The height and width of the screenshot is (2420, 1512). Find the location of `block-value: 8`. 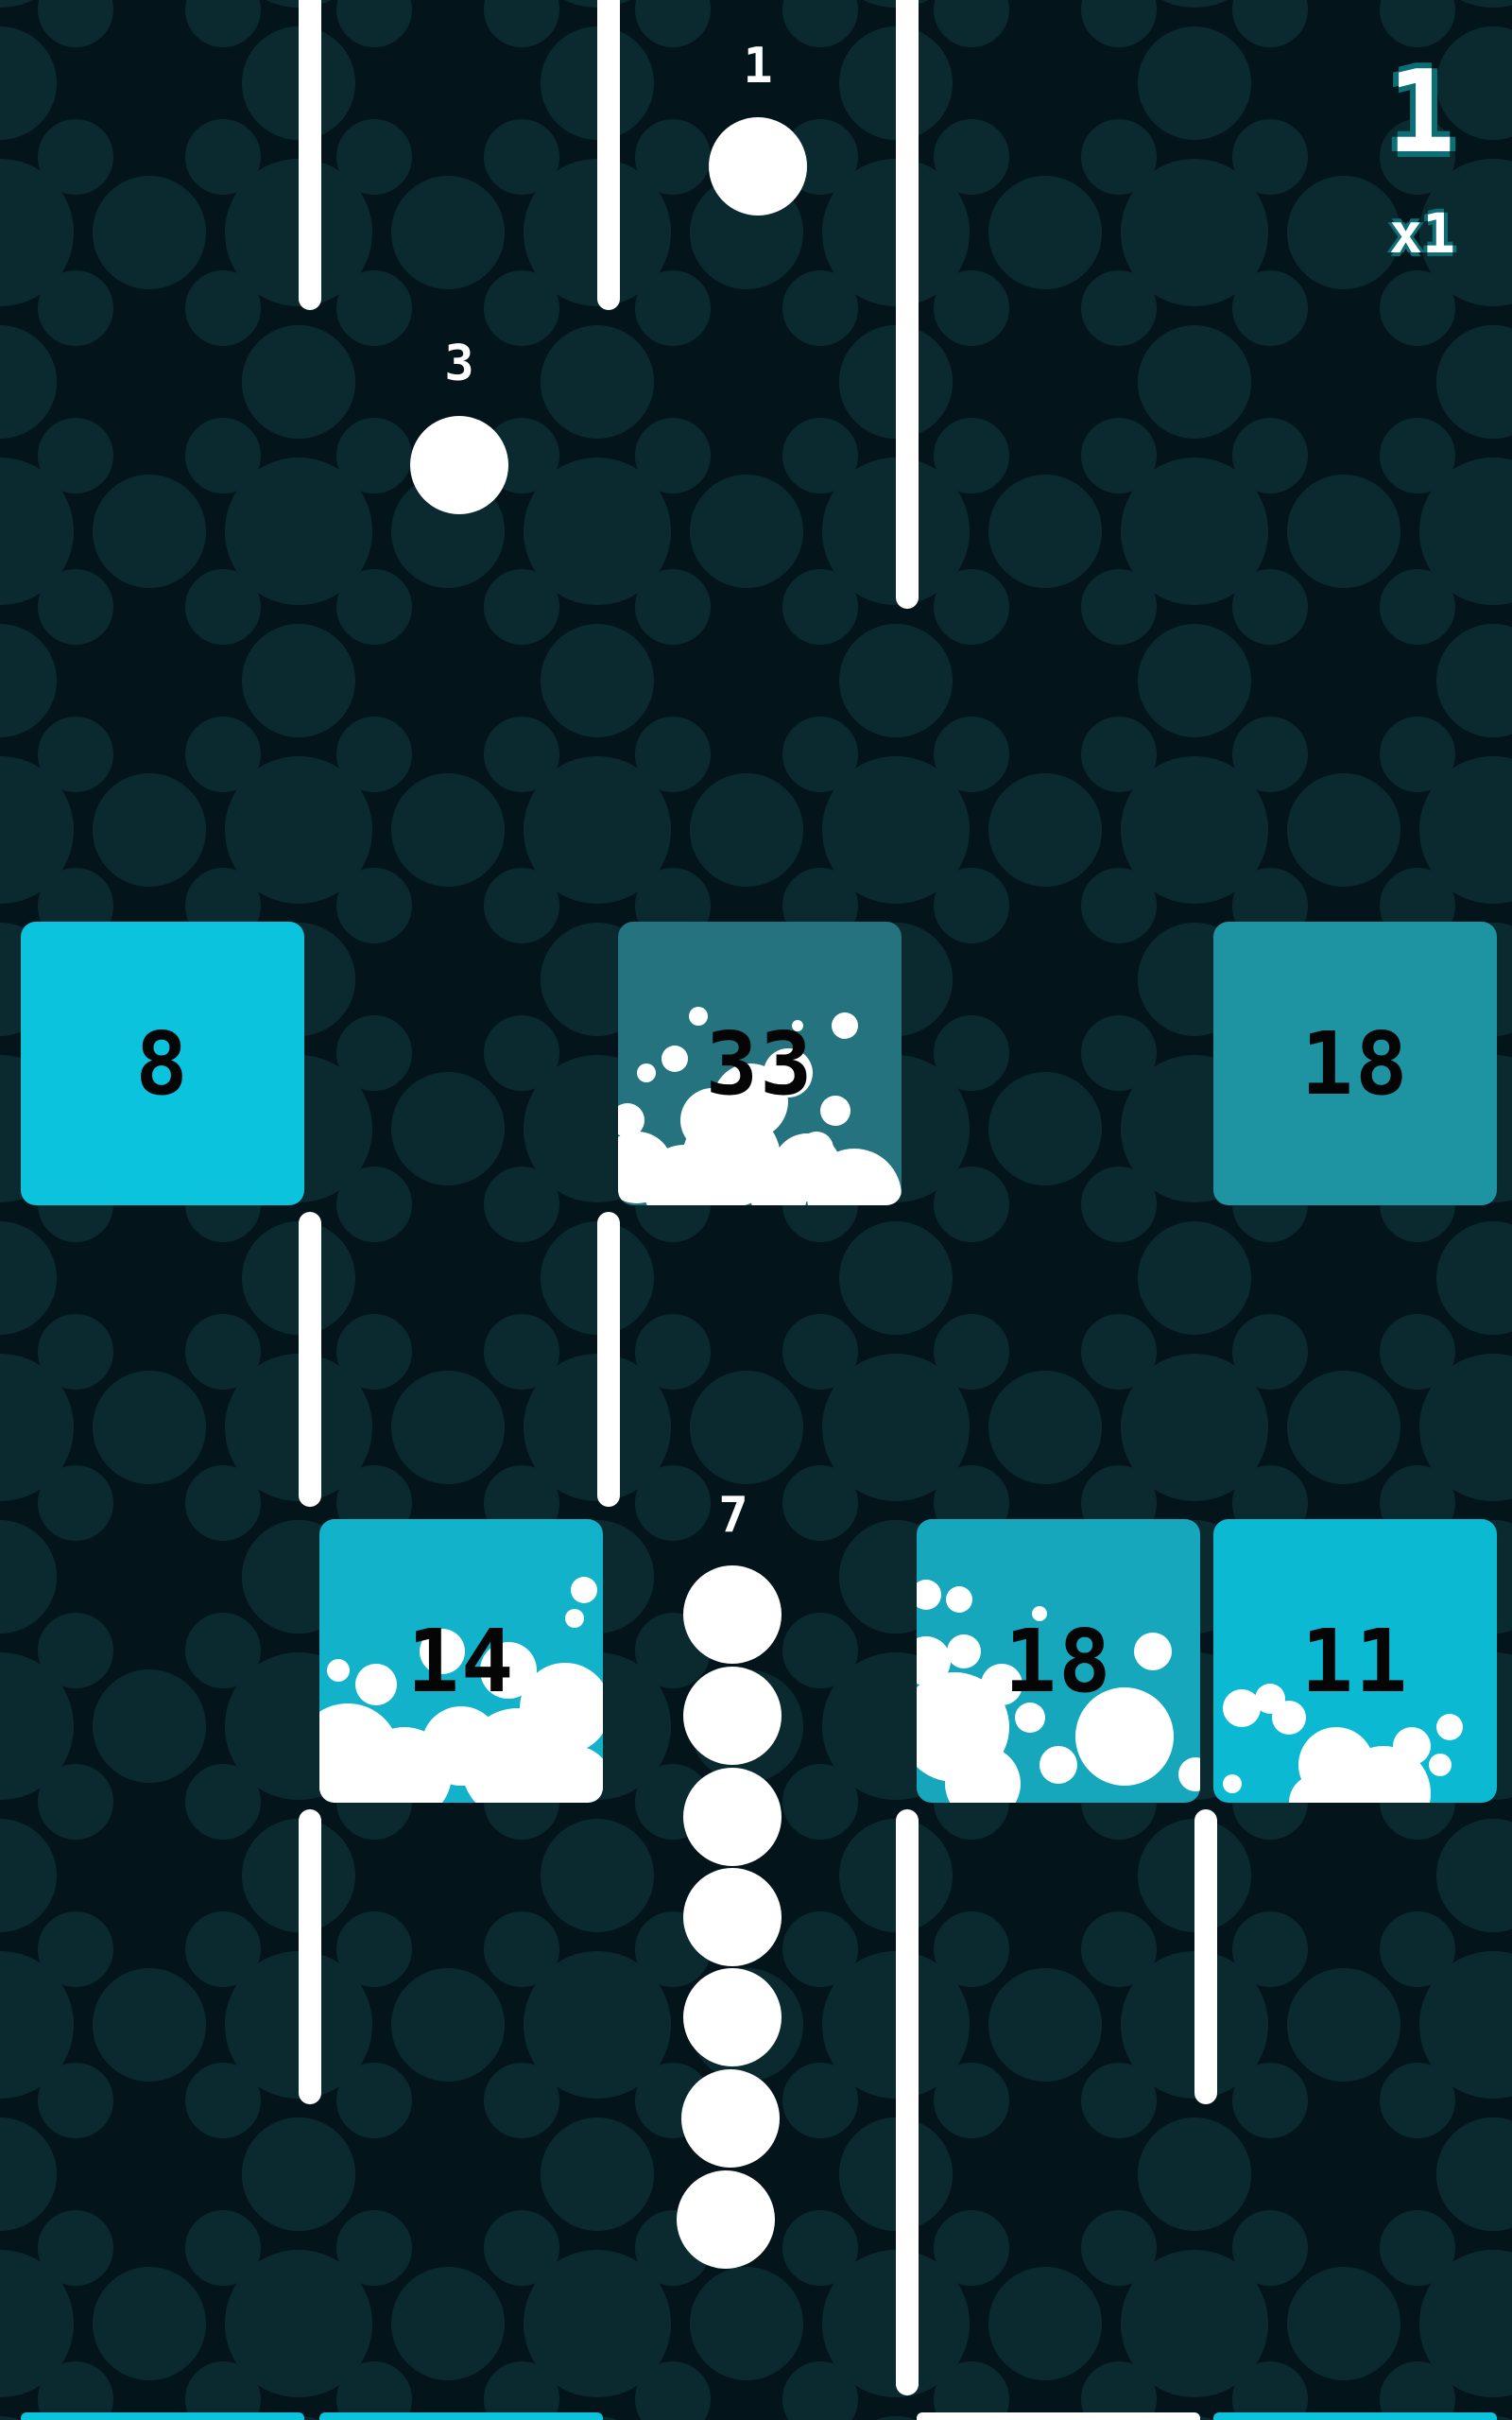

block-value: 8 is located at coordinates (162, 1063).